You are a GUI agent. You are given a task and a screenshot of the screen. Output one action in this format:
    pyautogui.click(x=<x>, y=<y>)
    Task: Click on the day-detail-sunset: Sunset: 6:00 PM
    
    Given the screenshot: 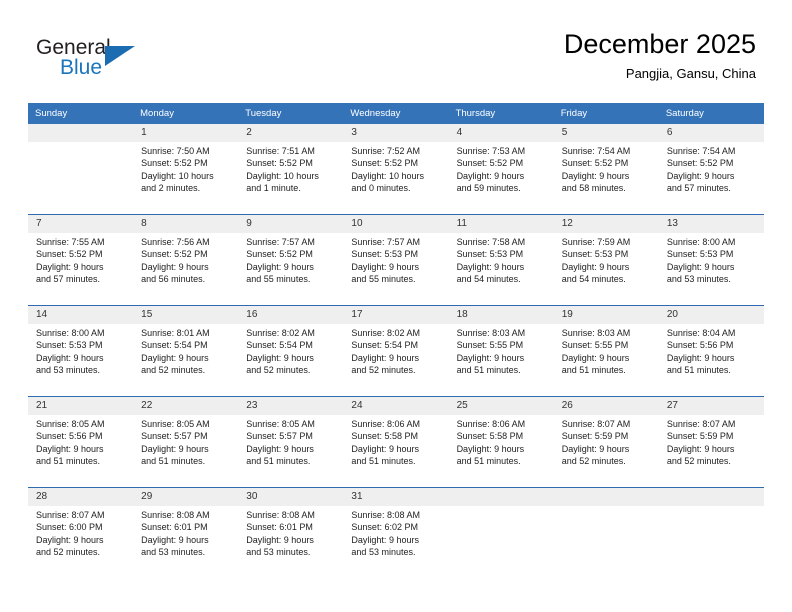 What is the action you would take?
    pyautogui.click(x=69, y=527)
    